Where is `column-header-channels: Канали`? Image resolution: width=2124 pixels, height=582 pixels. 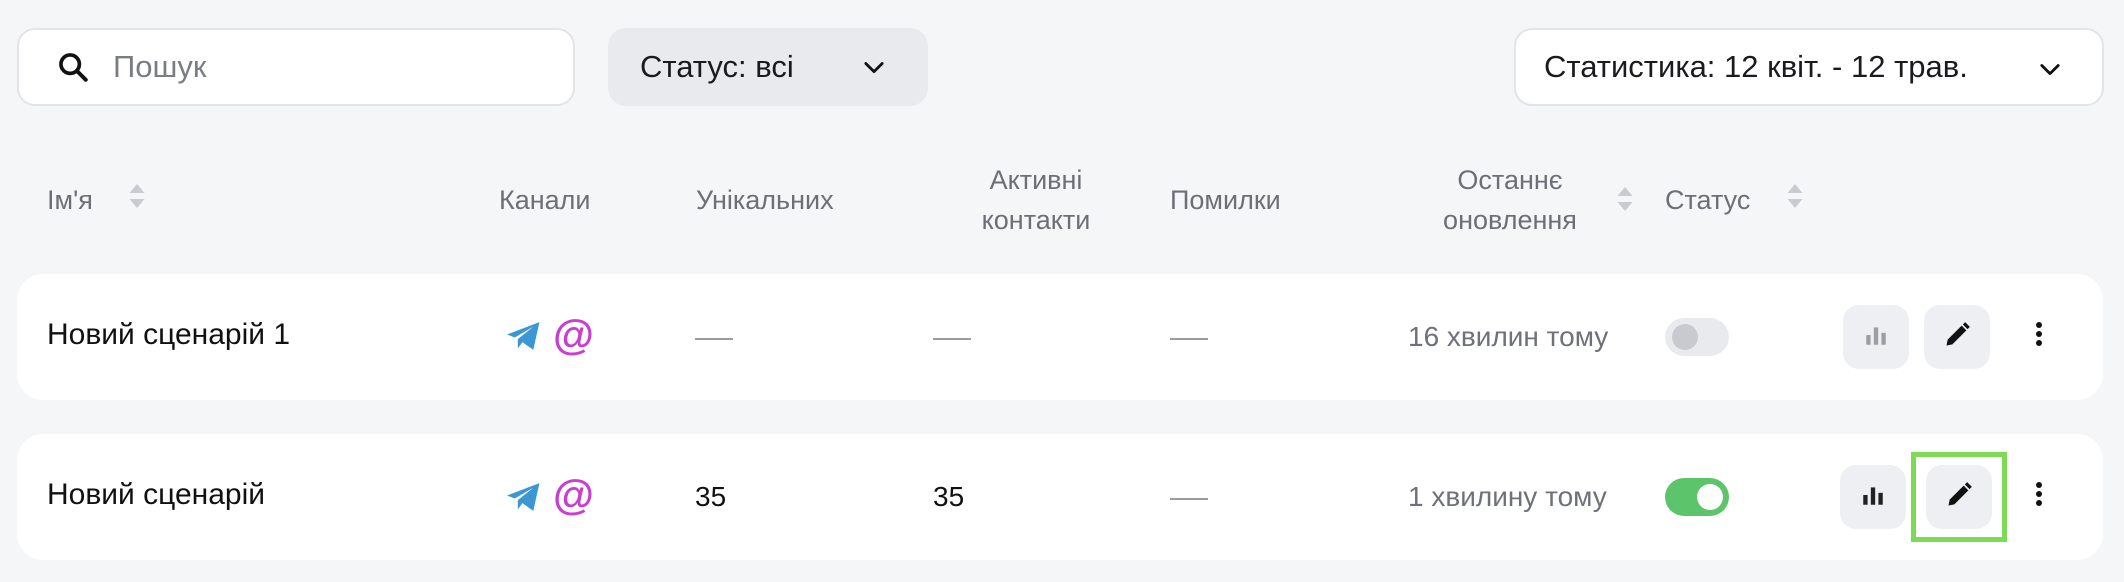 column-header-channels: Канали is located at coordinates (545, 200).